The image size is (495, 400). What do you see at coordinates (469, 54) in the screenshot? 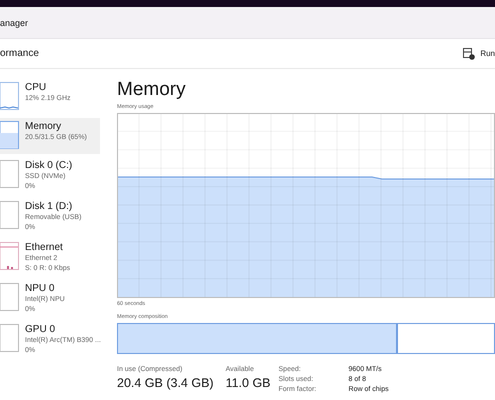
I see `run-task-icon` at bounding box center [469, 54].